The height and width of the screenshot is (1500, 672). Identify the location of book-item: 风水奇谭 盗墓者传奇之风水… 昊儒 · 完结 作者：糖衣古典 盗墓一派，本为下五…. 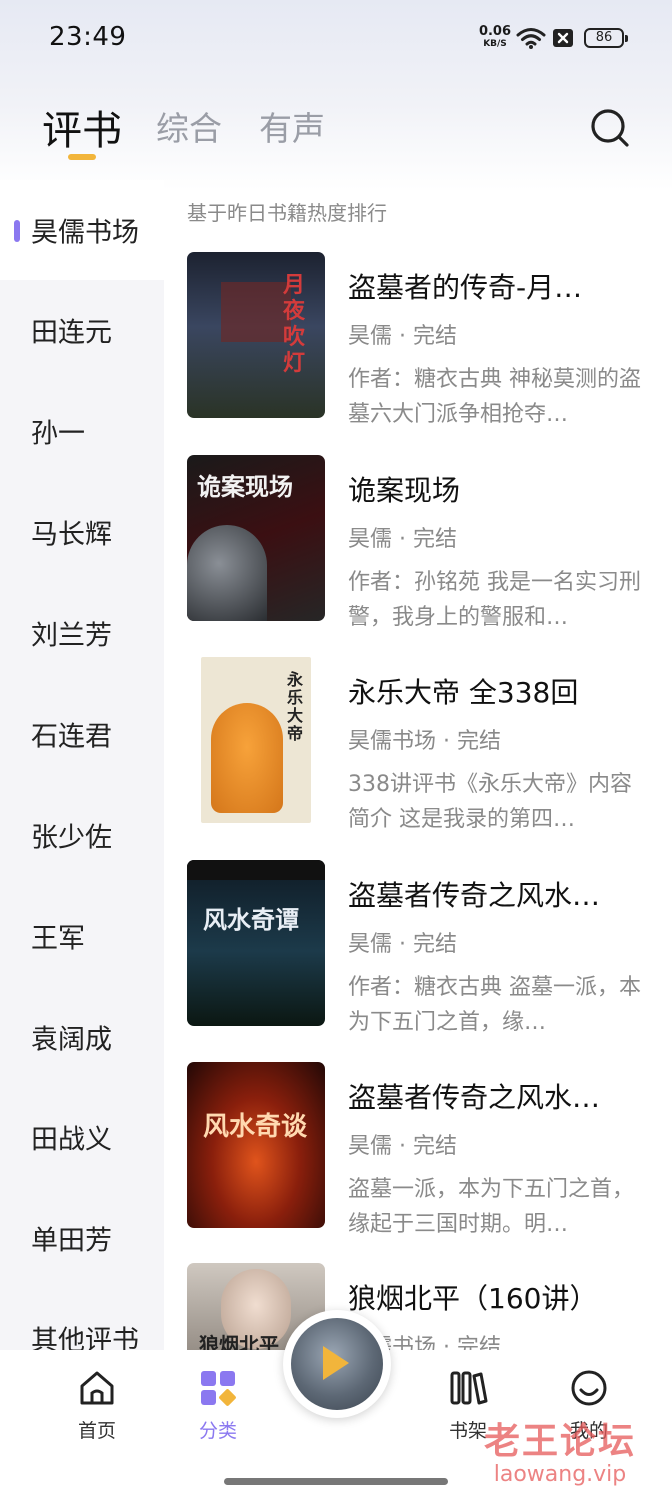
(422, 947).